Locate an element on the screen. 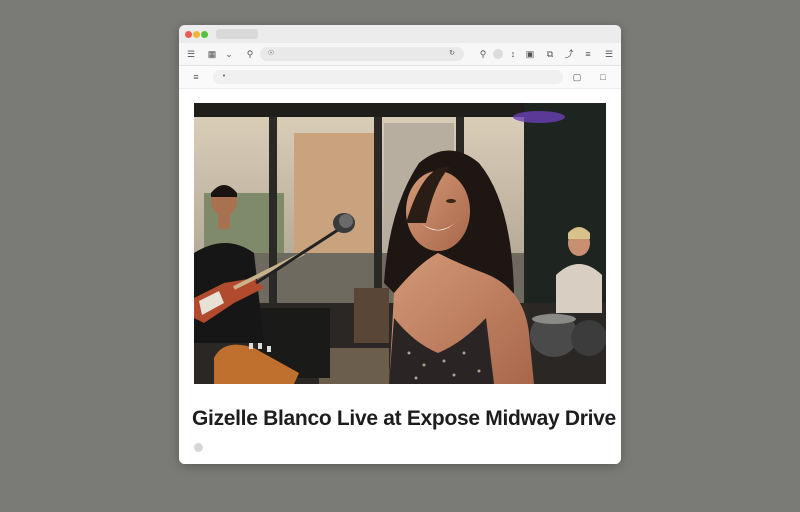 The height and width of the screenshot is (512, 800). close-window-button is located at coordinates (188, 34).